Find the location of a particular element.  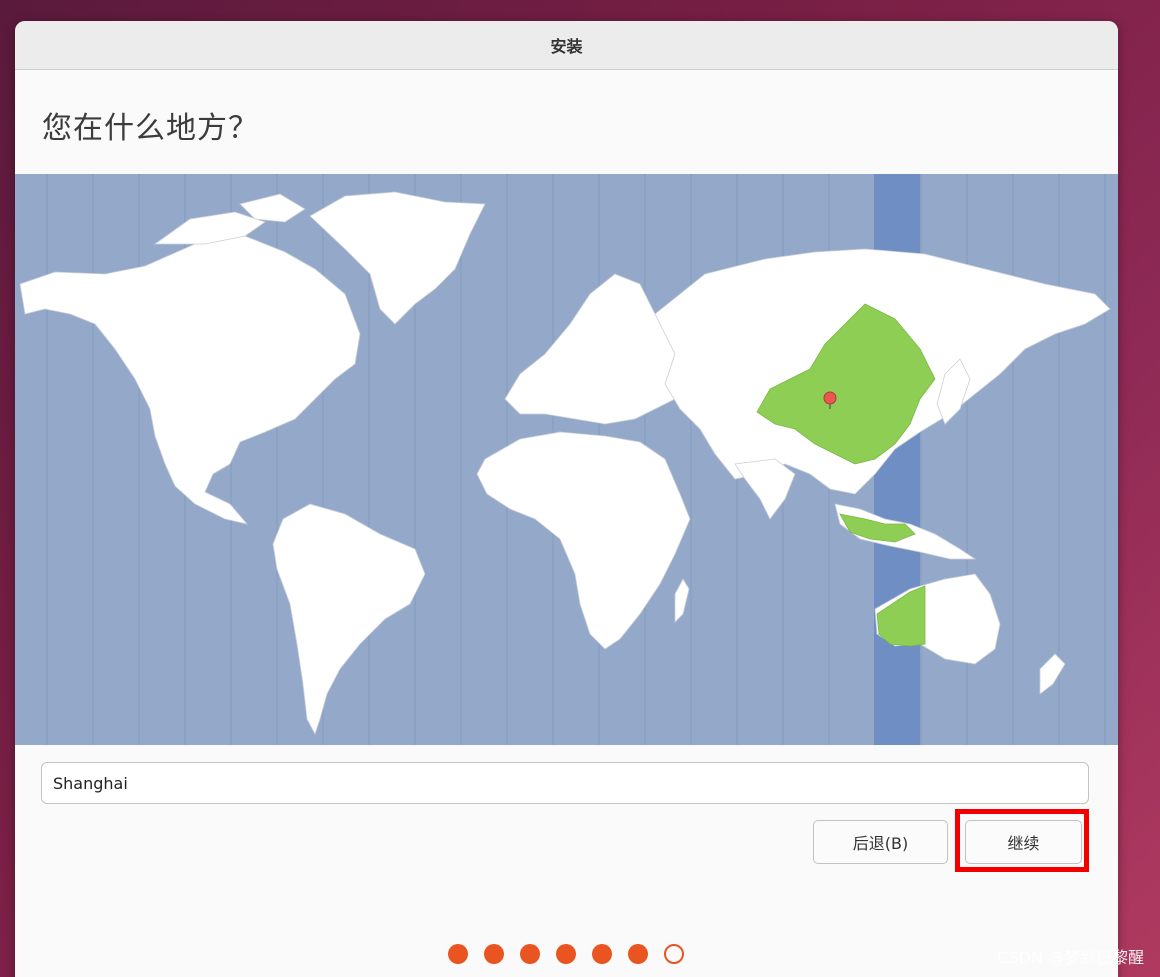

window-title: 安装 is located at coordinates (566, 45).